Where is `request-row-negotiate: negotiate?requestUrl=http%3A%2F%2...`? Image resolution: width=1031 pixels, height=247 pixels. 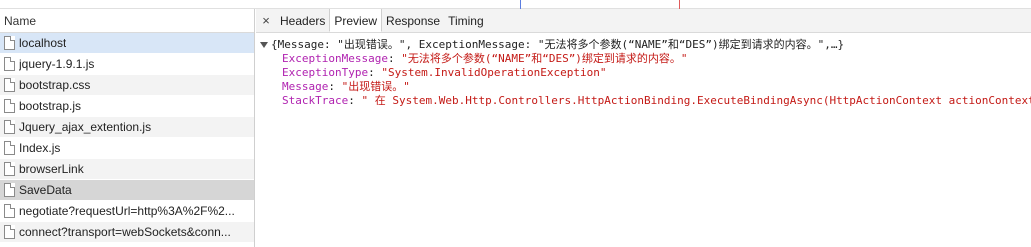 request-row-negotiate: negotiate?requestUrl=http%3A%2F%2... is located at coordinates (127, 211).